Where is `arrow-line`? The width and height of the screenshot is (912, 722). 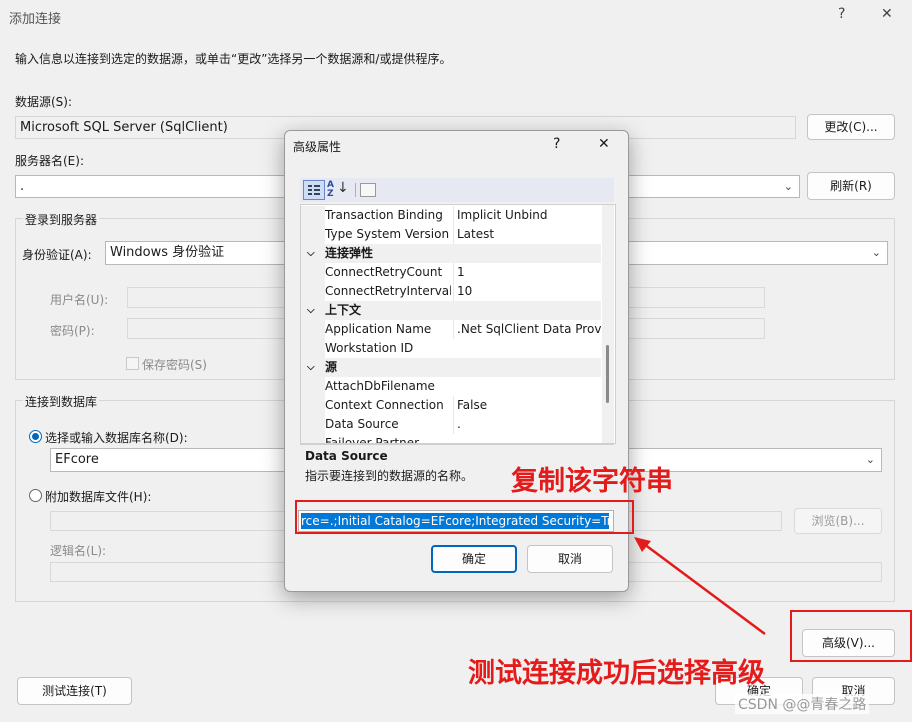
arrow-line is located at coordinates (702, 587).